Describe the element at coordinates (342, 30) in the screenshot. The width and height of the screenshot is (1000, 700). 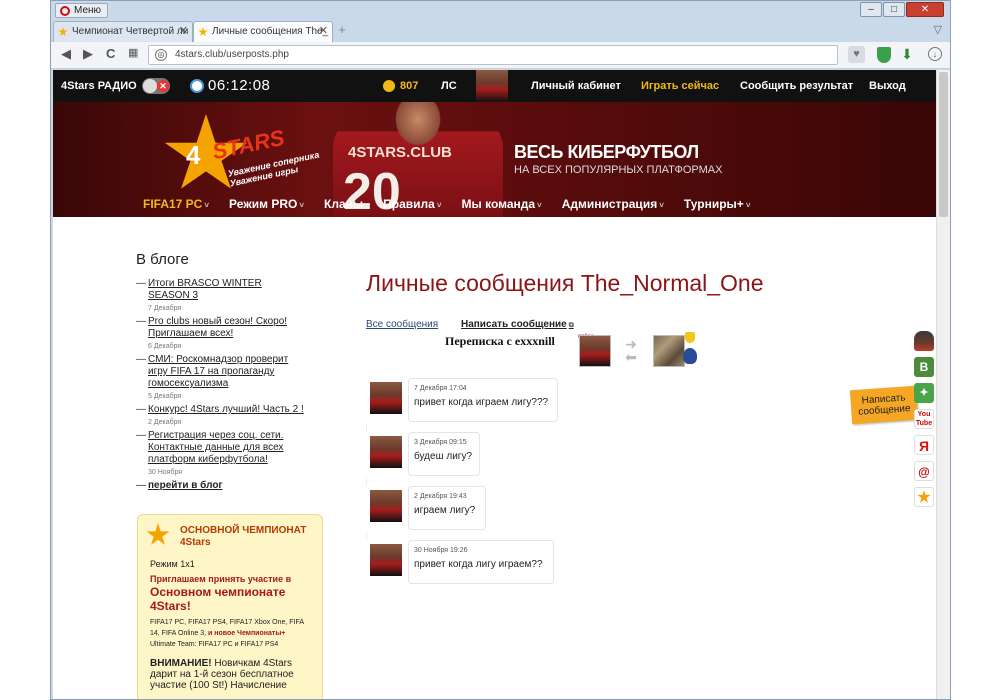
I see `new-tab-button: +` at that location.